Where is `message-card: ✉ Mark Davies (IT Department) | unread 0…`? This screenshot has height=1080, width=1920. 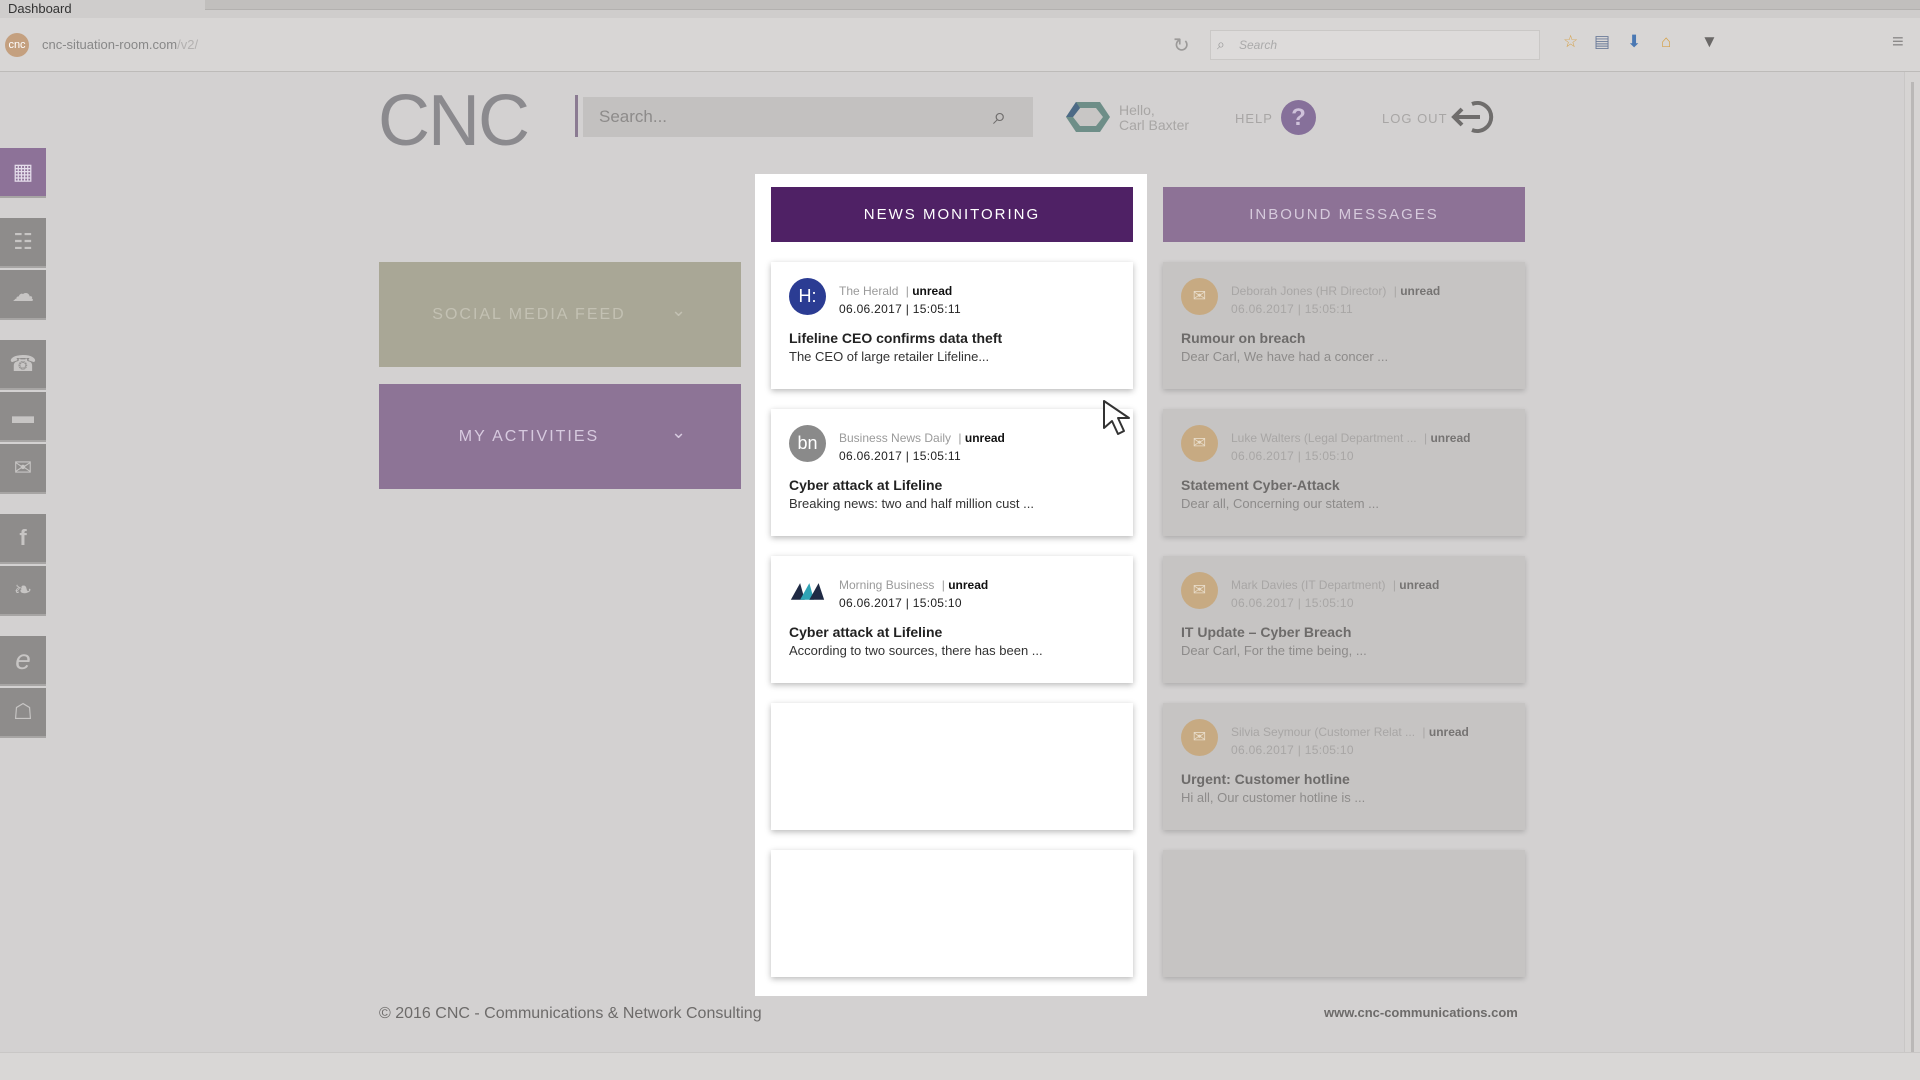
message-card: ✉ Mark Davies (IT Department) | unread 0… is located at coordinates (1344, 619).